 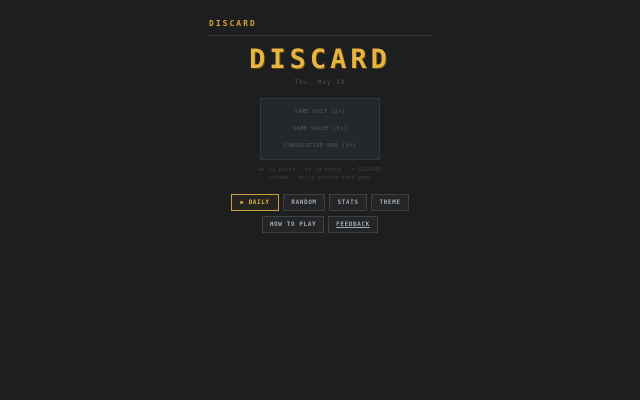 What do you see at coordinates (390, 202) in the screenshot?
I see `theme-button: THEME` at bounding box center [390, 202].